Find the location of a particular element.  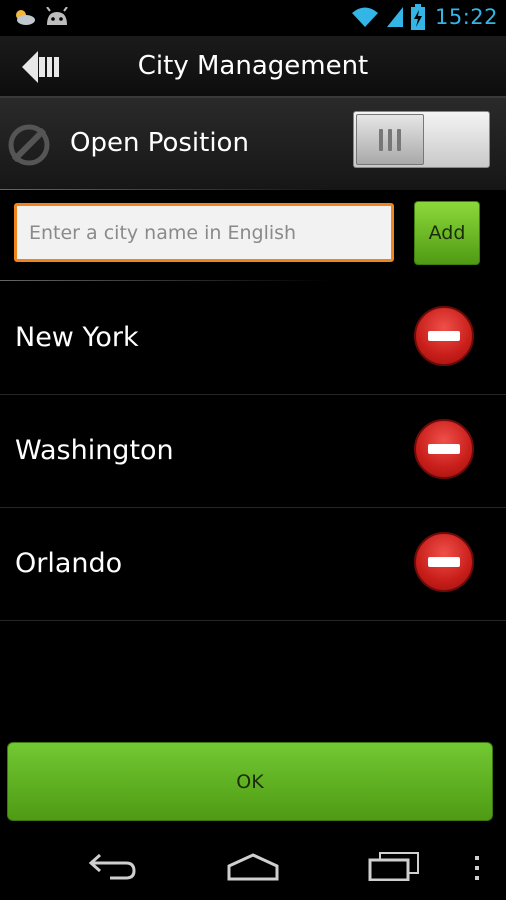

signal-icon is located at coordinates (394, 17).